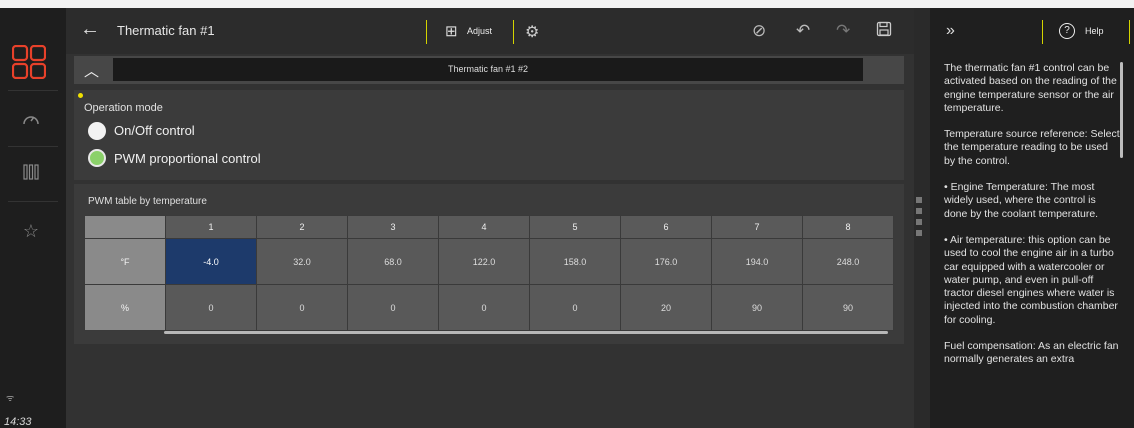  I want to click on clock-time: 14:33, so click(18, 422).